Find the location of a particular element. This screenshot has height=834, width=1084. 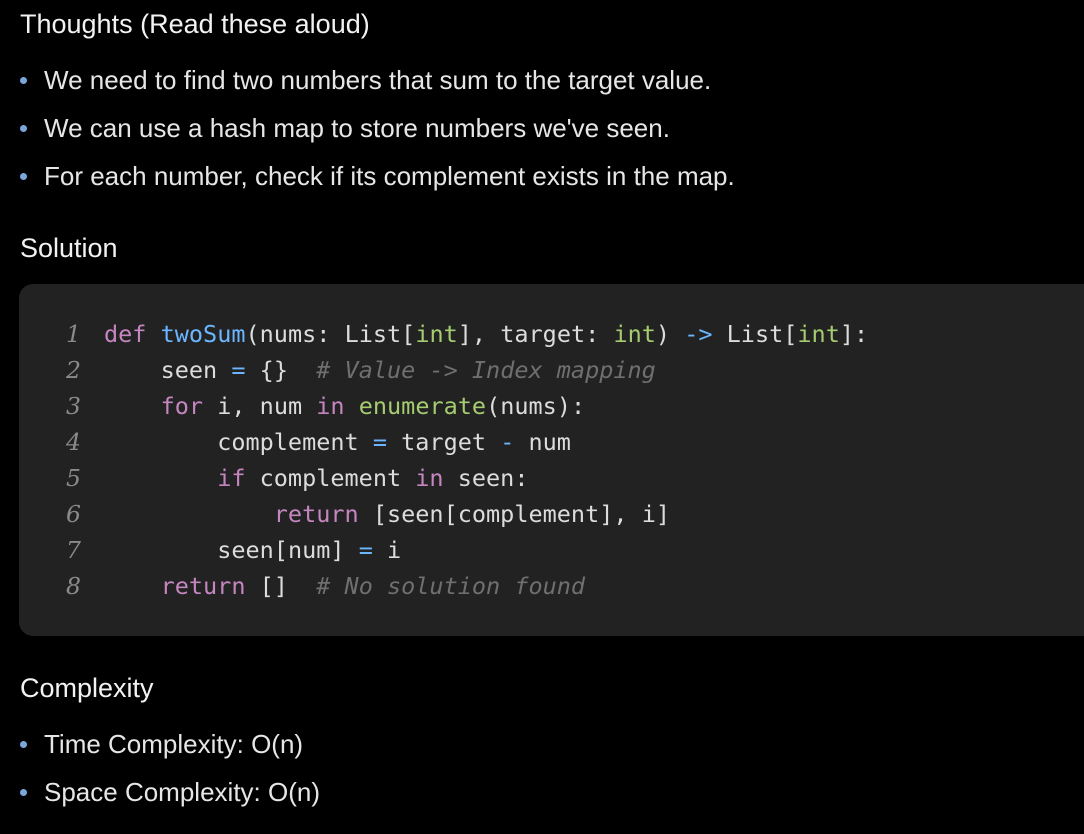

line-number: 2 is located at coordinates (73, 370).